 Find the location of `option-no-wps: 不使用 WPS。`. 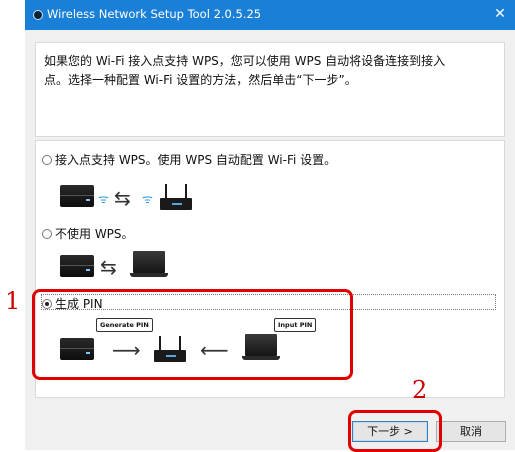

option-no-wps: 不使用 WPS。 is located at coordinates (88, 233).